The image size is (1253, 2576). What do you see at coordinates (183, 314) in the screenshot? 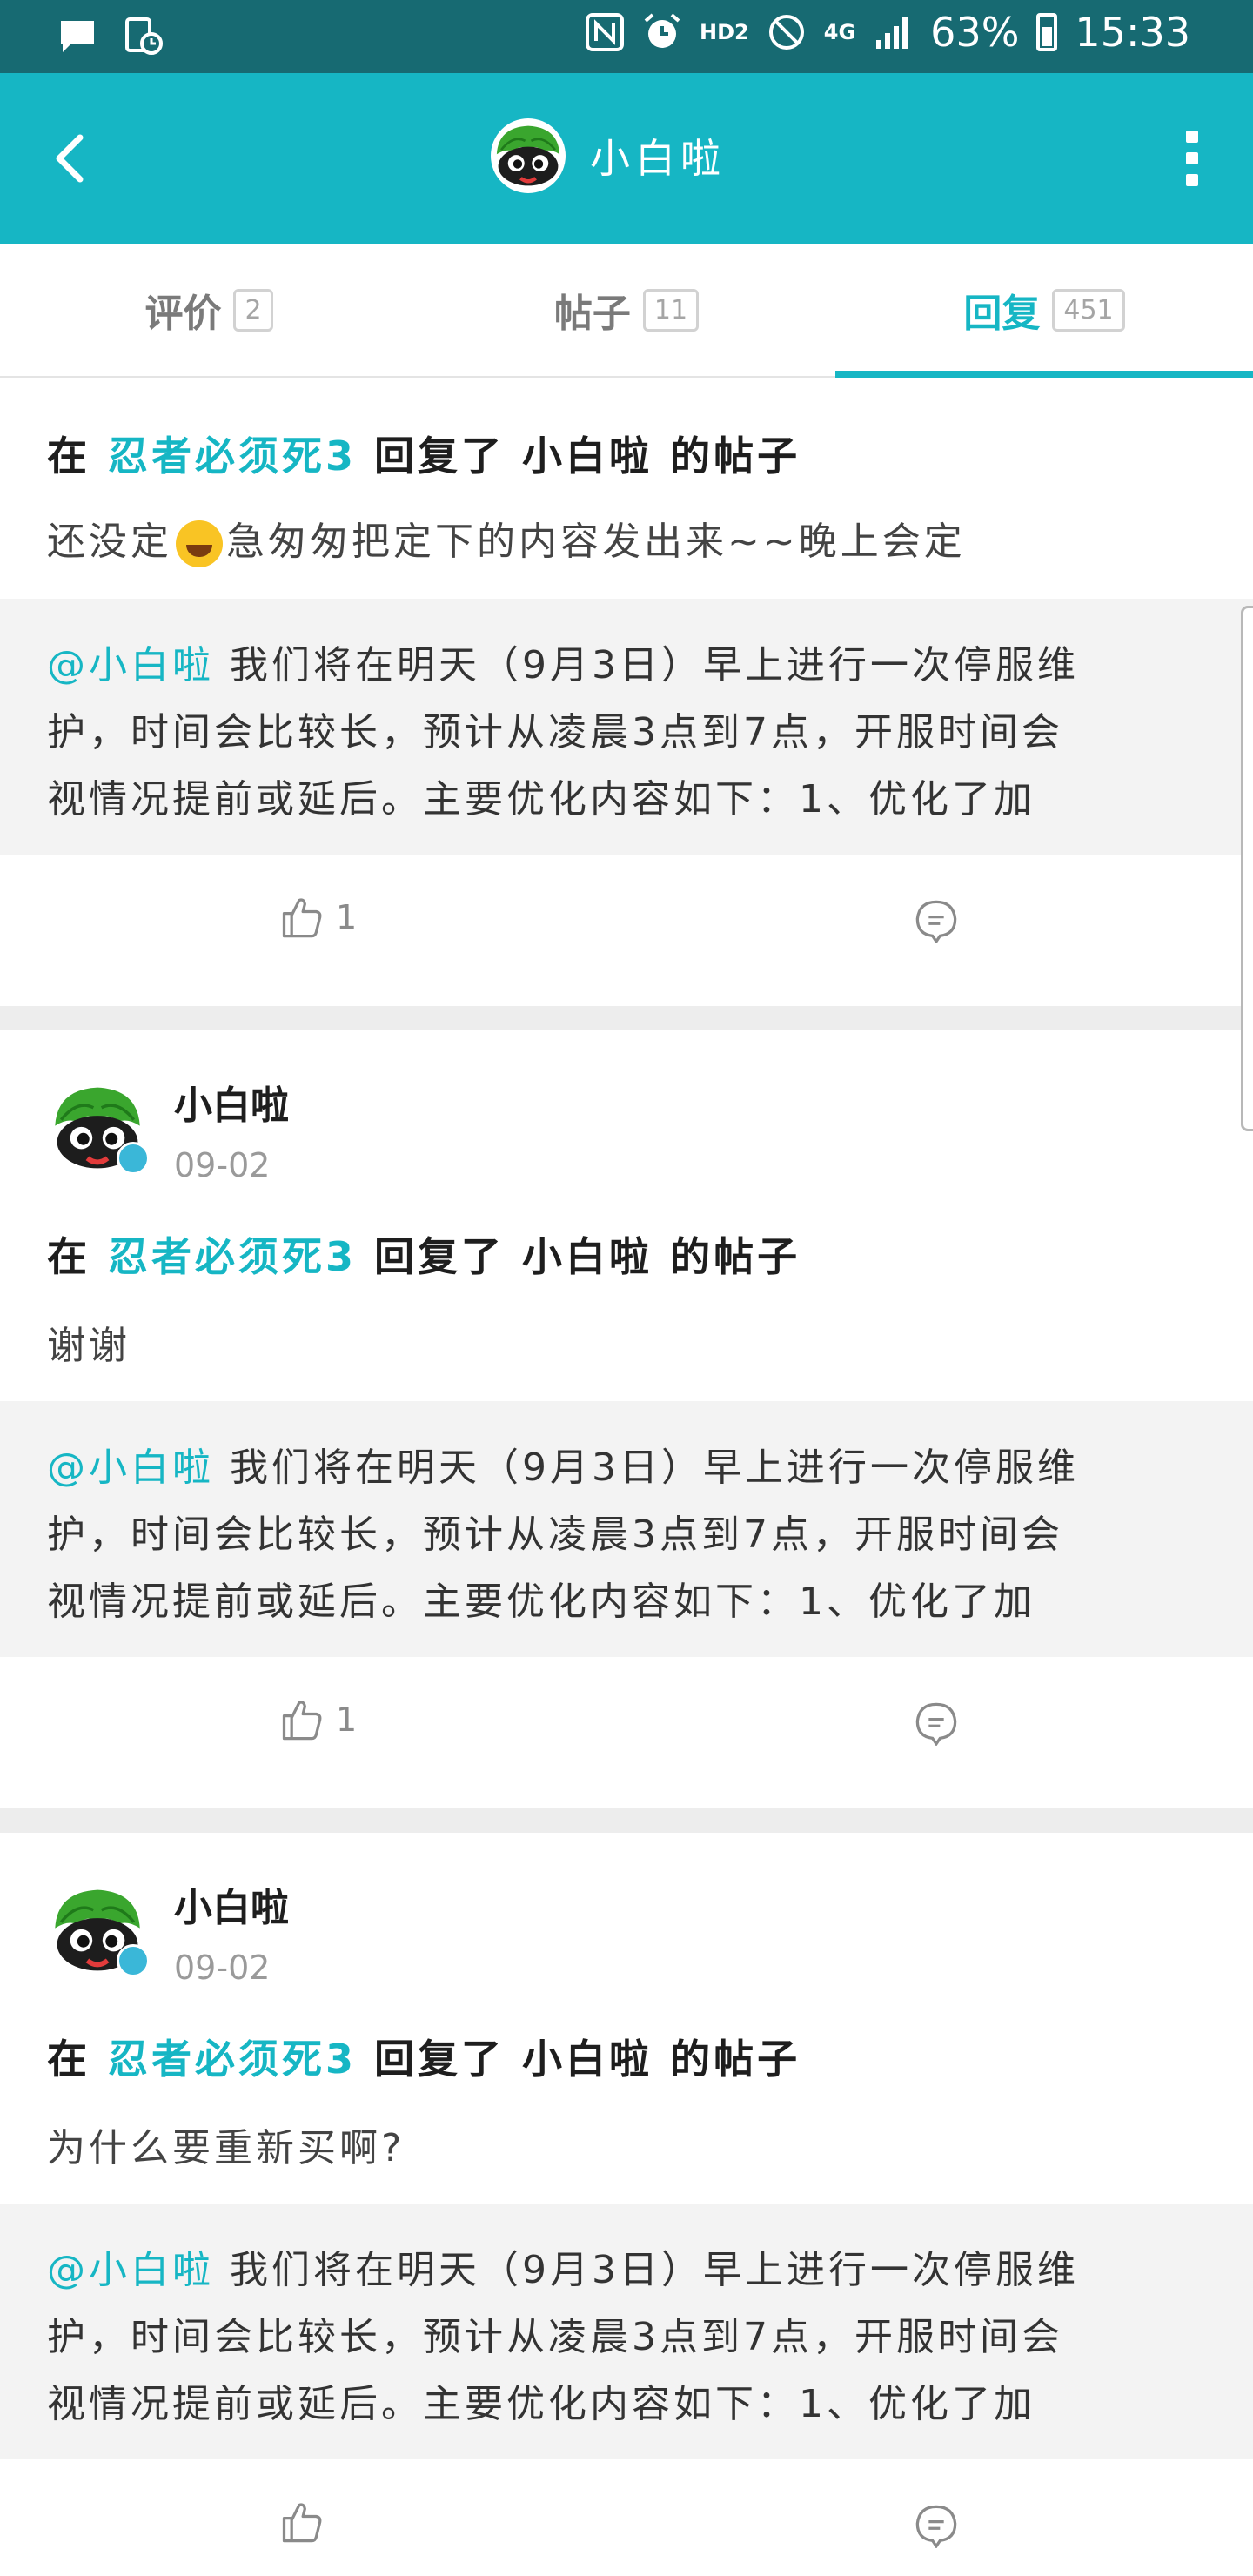
I see `tab-label: 评价` at bounding box center [183, 314].